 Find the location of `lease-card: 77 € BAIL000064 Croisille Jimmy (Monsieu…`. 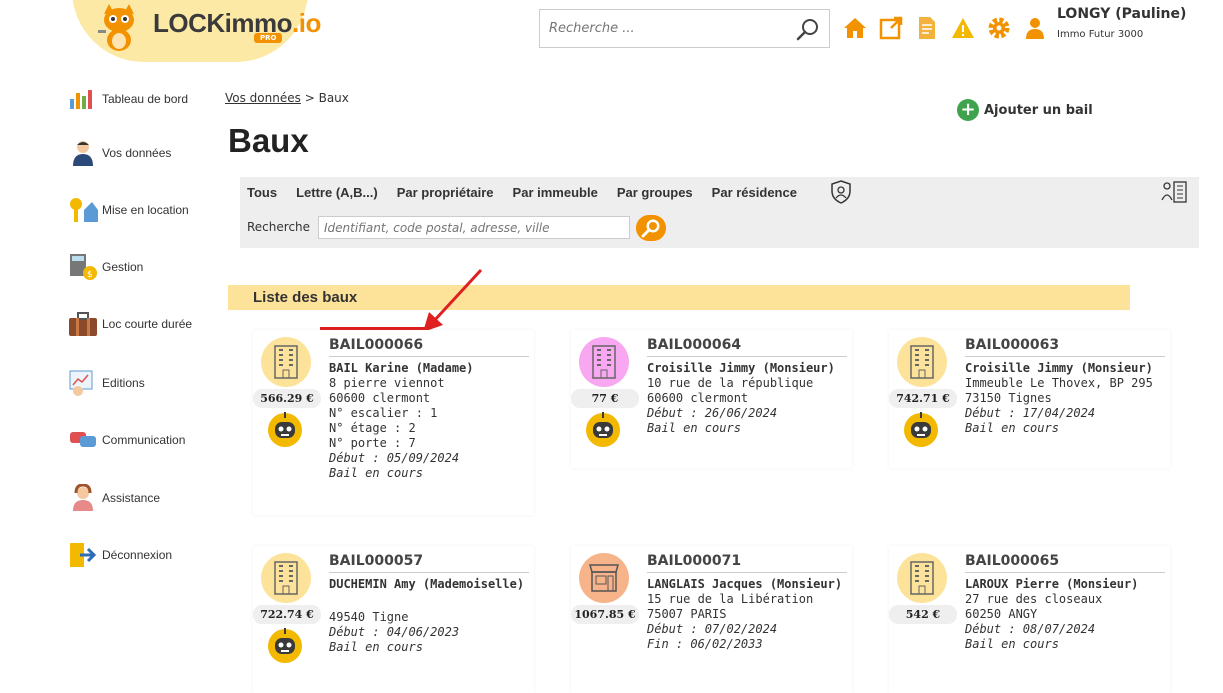

lease-card: 77 € BAIL000064 Croisille Jimmy (Monsieu… is located at coordinates (711, 399).